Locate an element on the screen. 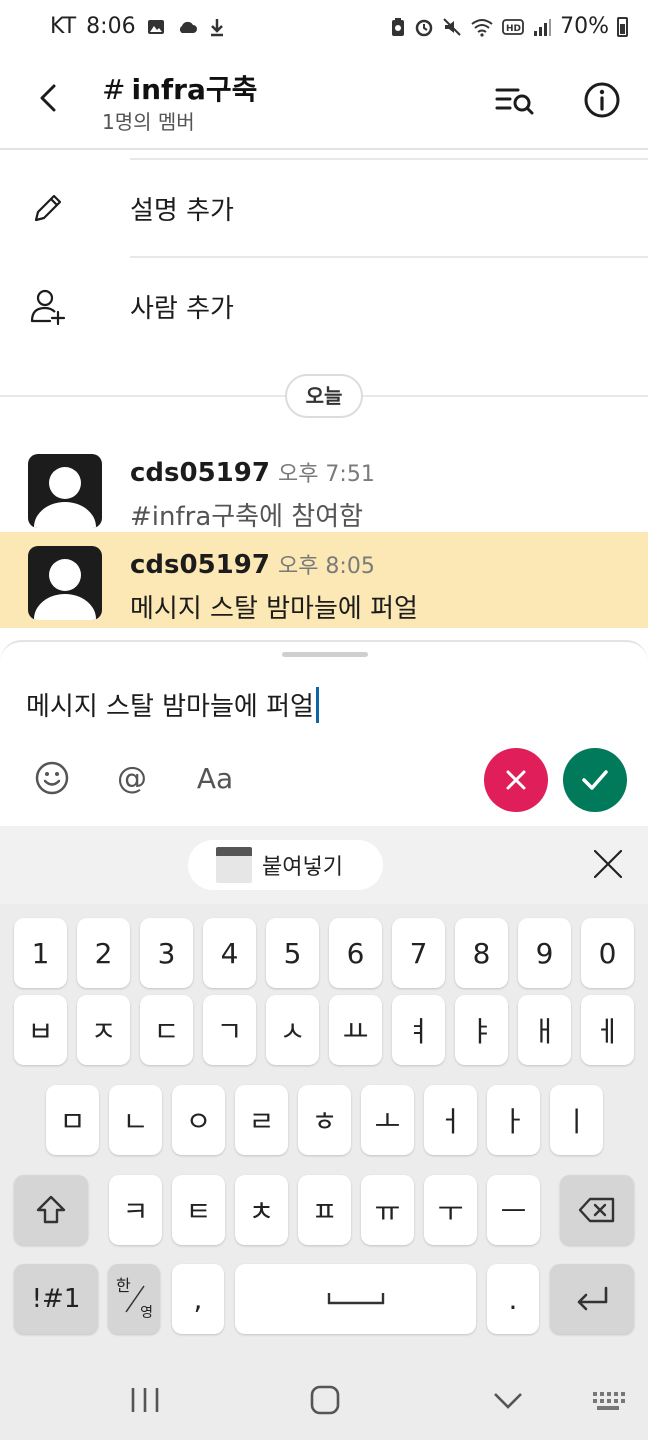 Image resolution: width=648 pixels, height=1440 pixels. clipboard-bar: 붙여넣기 is located at coordinates (324, 865).